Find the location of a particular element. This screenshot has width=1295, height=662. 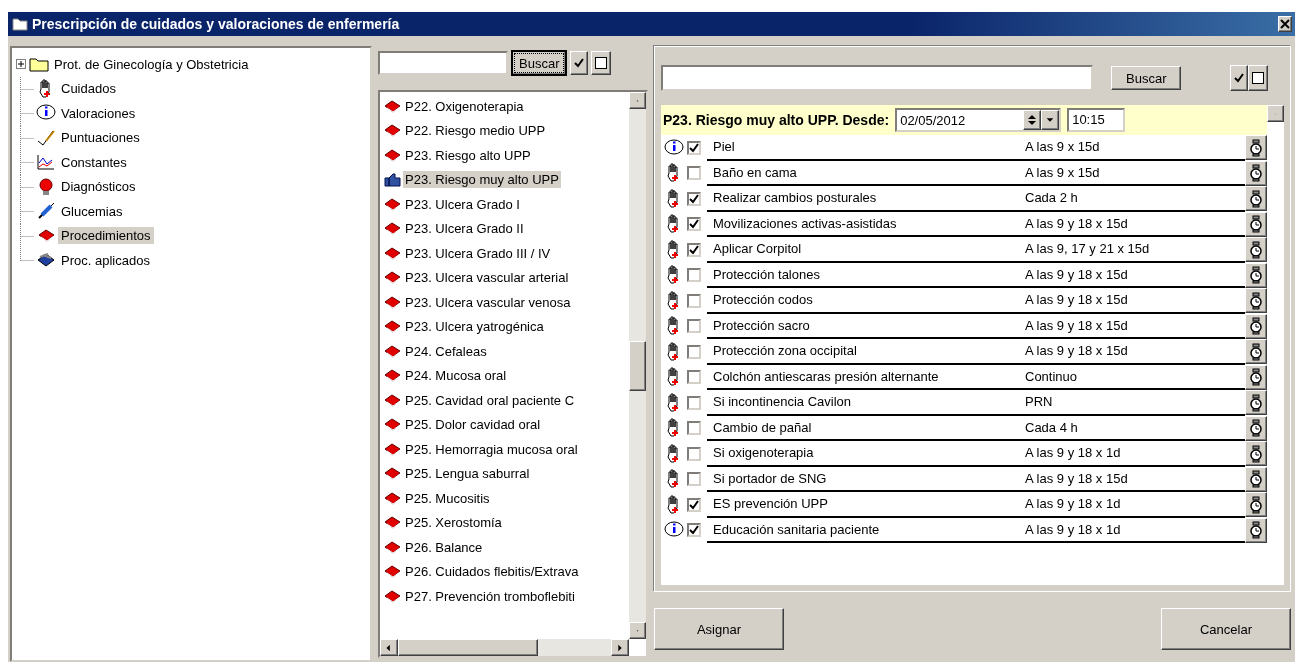

list-item: P24. Cefaleas is located at coordinates (446, 351).